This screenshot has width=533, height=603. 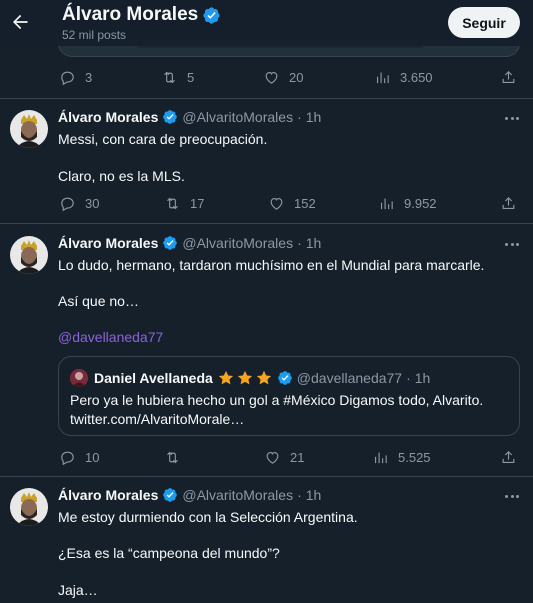 What do you see at coordinates (349, 378) in the screenshot?
I see `quote-author-handle: @davellaneda77` at bounding box center [349, 378].